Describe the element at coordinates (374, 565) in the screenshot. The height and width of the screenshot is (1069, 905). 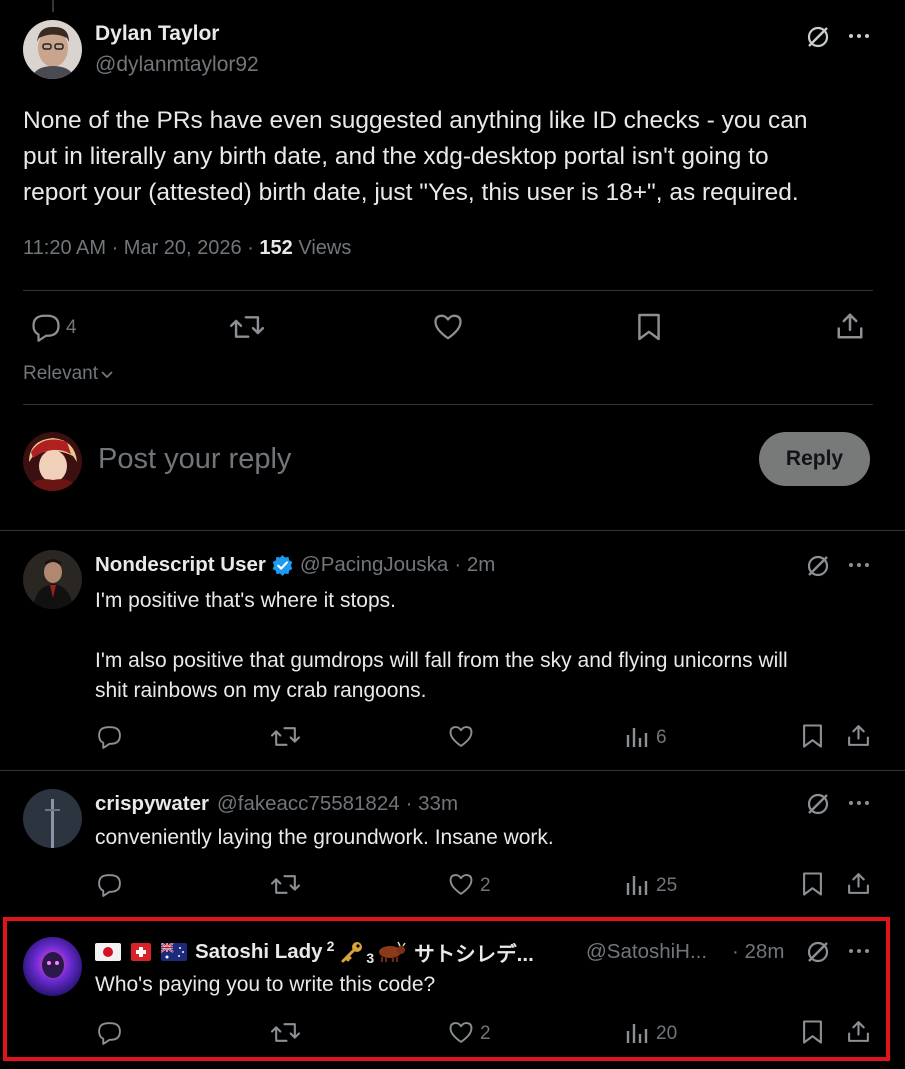
I see `reply-author-handle: @PacingJouska` at that location.